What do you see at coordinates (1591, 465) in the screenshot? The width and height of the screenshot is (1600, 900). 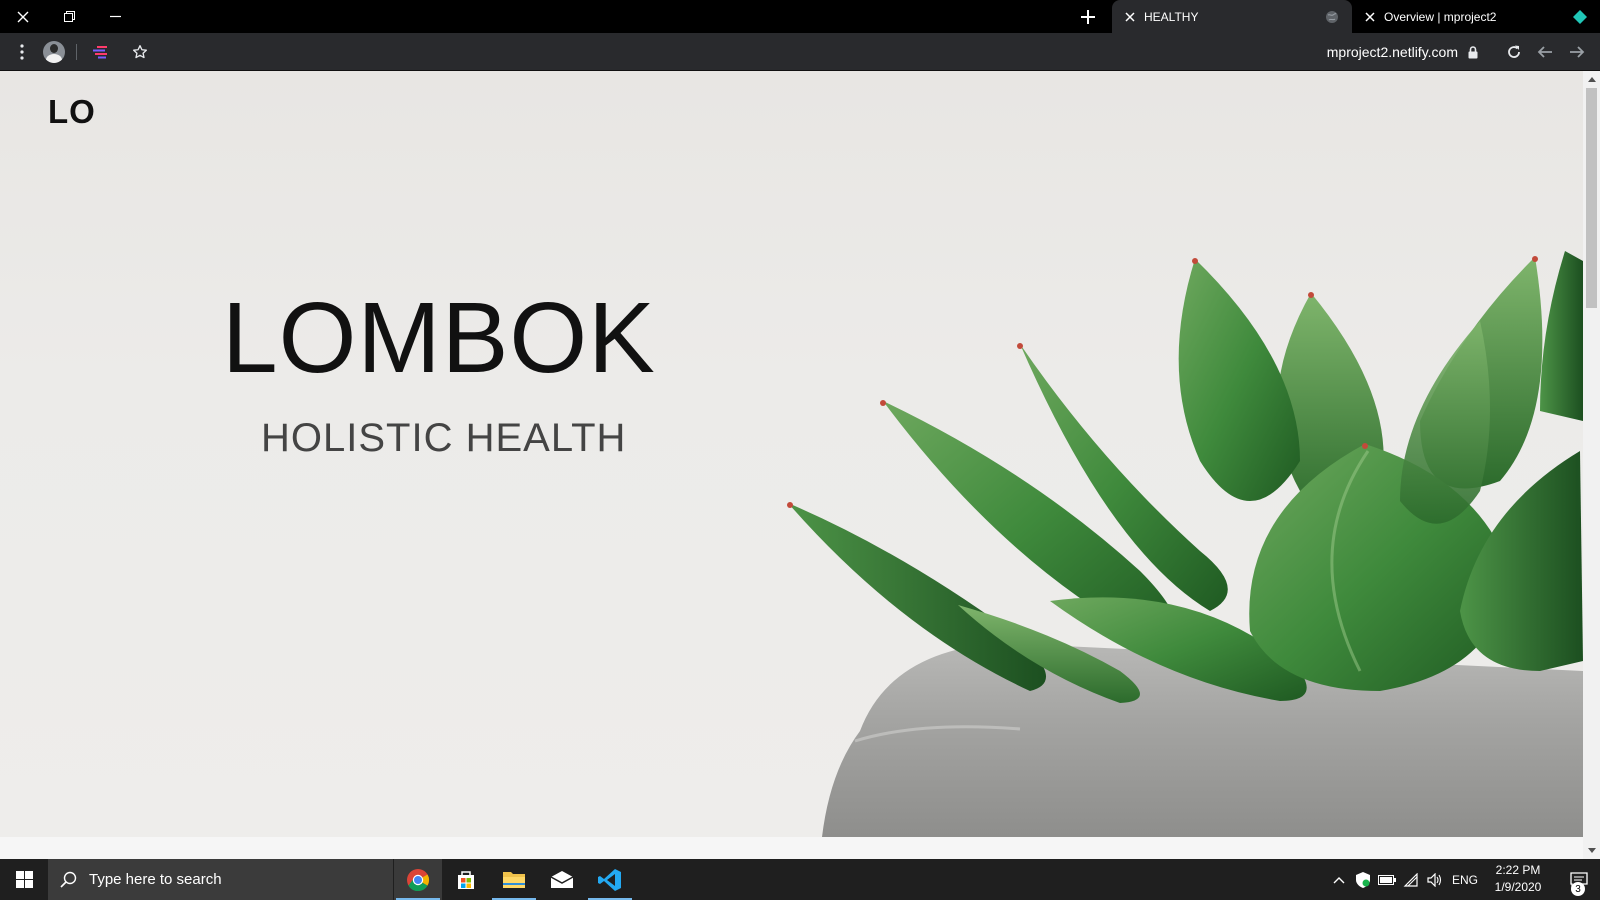 I see `page-scrollbar` at bounding box center [1591, 465].